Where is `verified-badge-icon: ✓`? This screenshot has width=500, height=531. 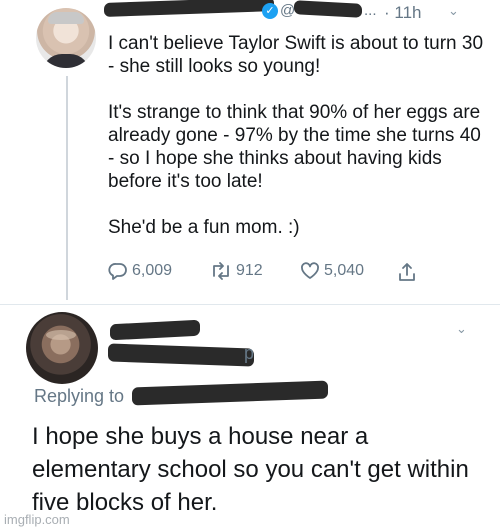 verified-badge-icon: ✓ is located at coordinates (270, 11).